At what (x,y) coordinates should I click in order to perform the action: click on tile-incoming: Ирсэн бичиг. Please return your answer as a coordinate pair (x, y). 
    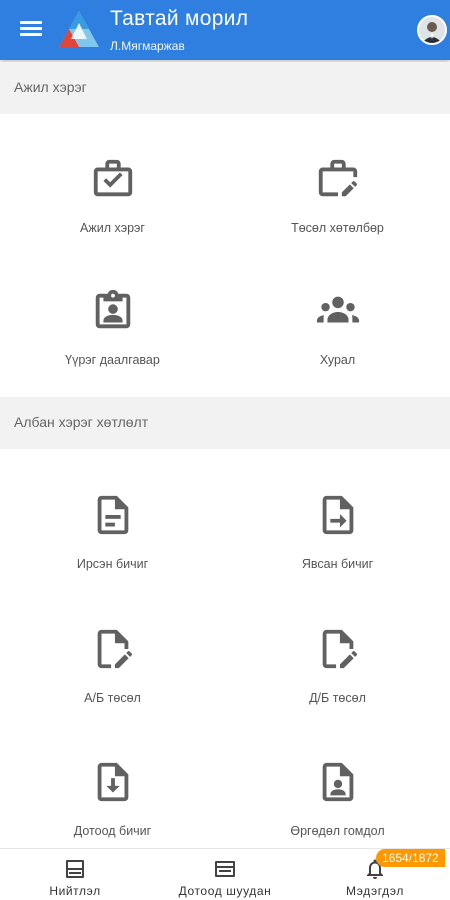
    Looking at the image, I should click on (112, 531).